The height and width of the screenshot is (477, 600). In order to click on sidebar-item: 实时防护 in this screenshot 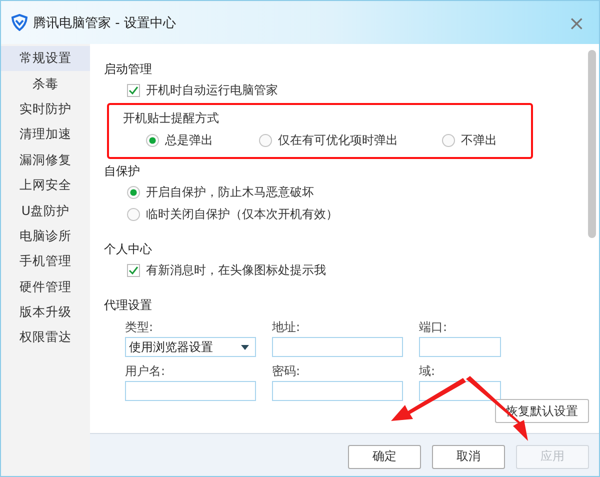, I will do `click(45, 109)`.